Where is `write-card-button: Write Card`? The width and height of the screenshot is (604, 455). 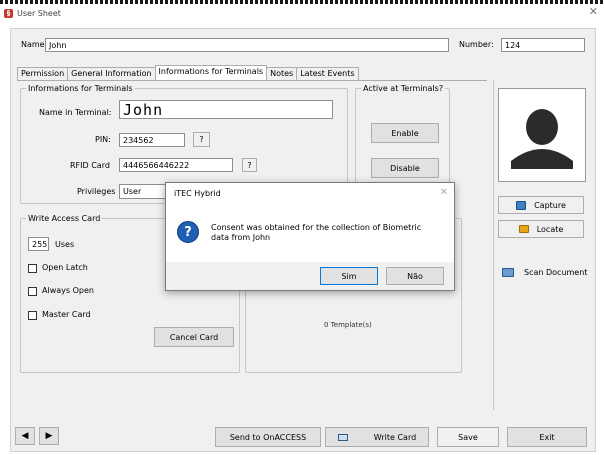
write-card-button: Write Card is located at coordinates (377, 437).